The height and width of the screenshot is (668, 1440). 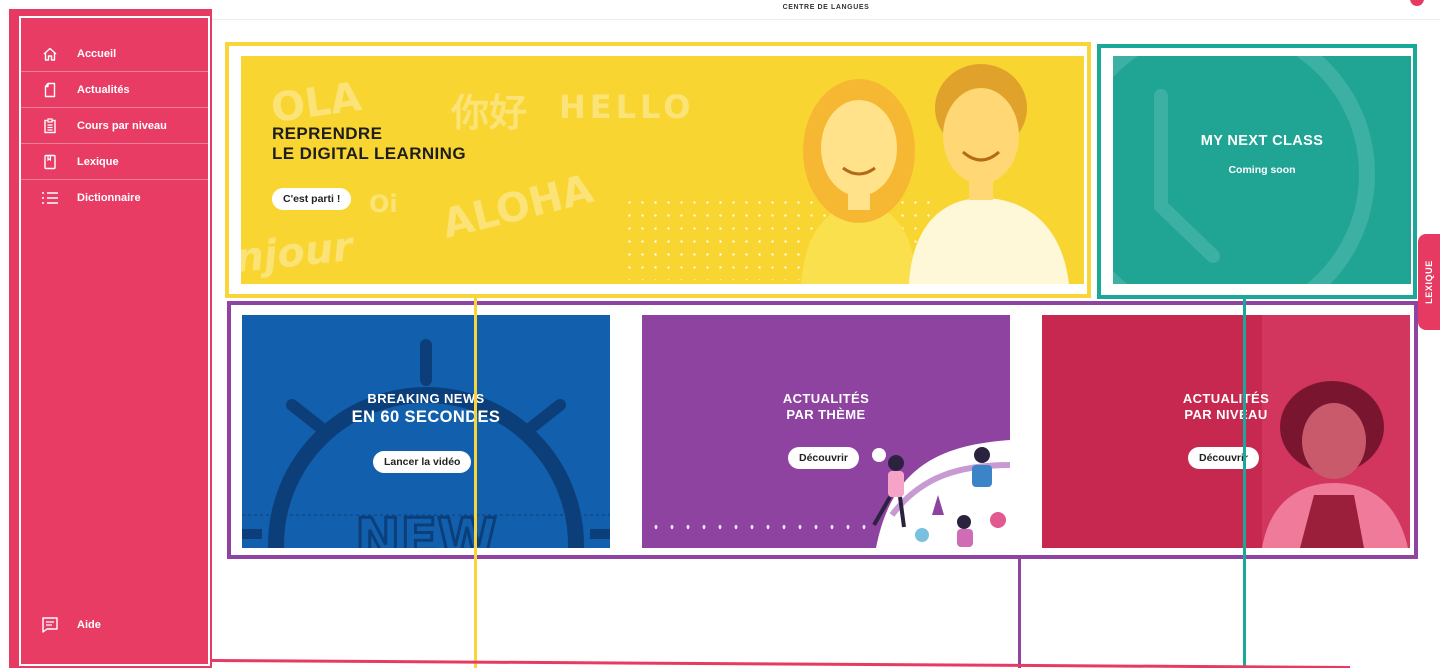 What do you see at coordinates (312, 199) in the screenshot?
I see `hero-start-button: C'est parti !` at bounding box center [312, 199].